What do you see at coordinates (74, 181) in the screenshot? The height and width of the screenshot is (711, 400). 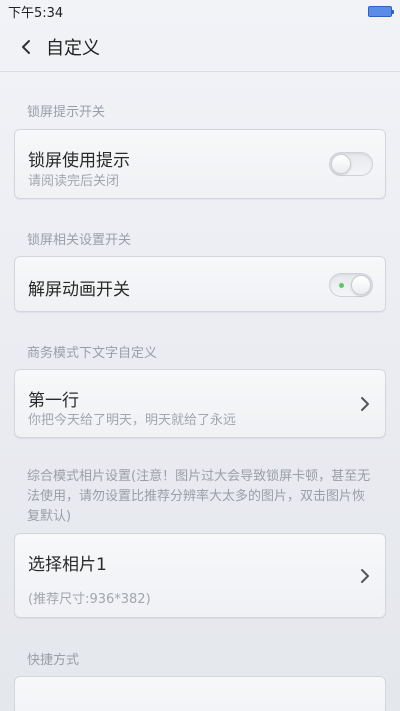 I see `lock-hint-subtitle: 请阅读完后关闭` at bounding box center [74, 181].